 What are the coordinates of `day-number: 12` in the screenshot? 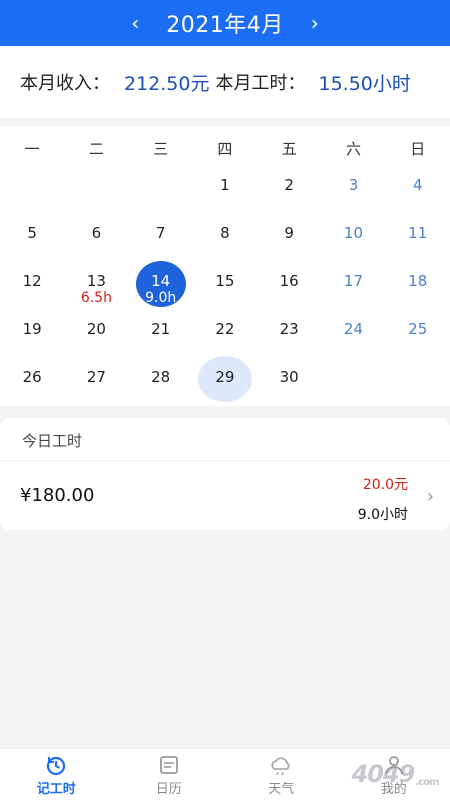 It's located at (32, 281).